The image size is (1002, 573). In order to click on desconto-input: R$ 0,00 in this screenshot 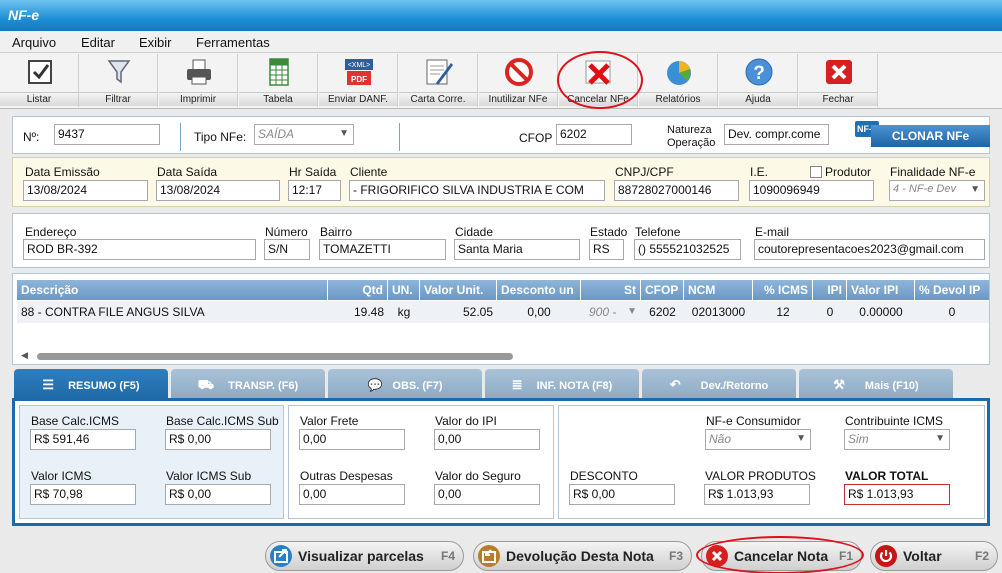, I will do `click(622, 494)`.